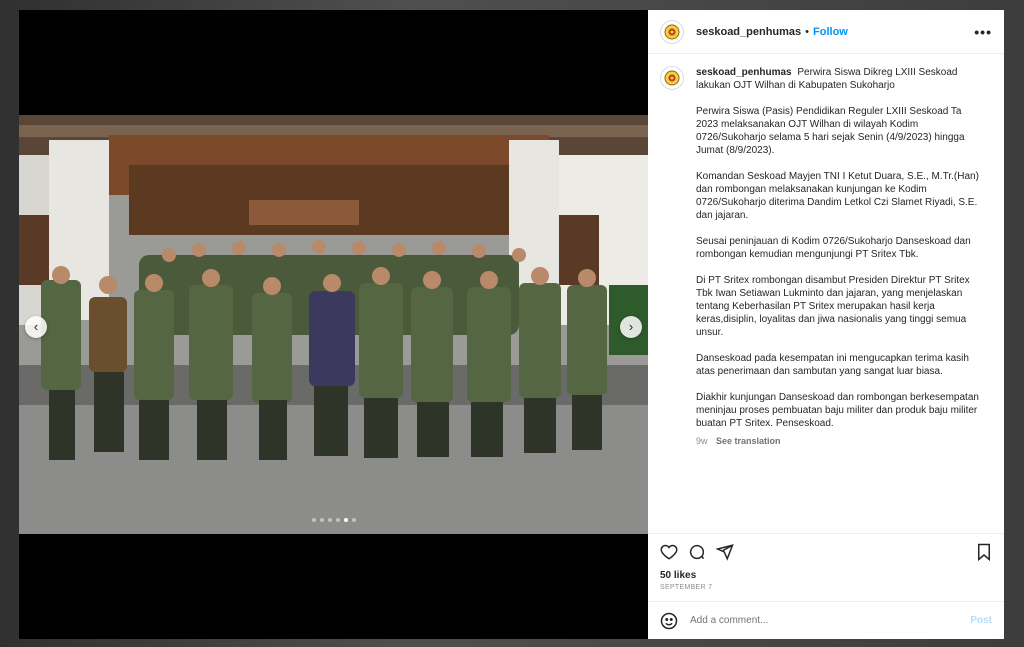 The height and width of the screenshot is (647, 1024). I want to click on caption-meta: 9w See translation, so click(838, 441).